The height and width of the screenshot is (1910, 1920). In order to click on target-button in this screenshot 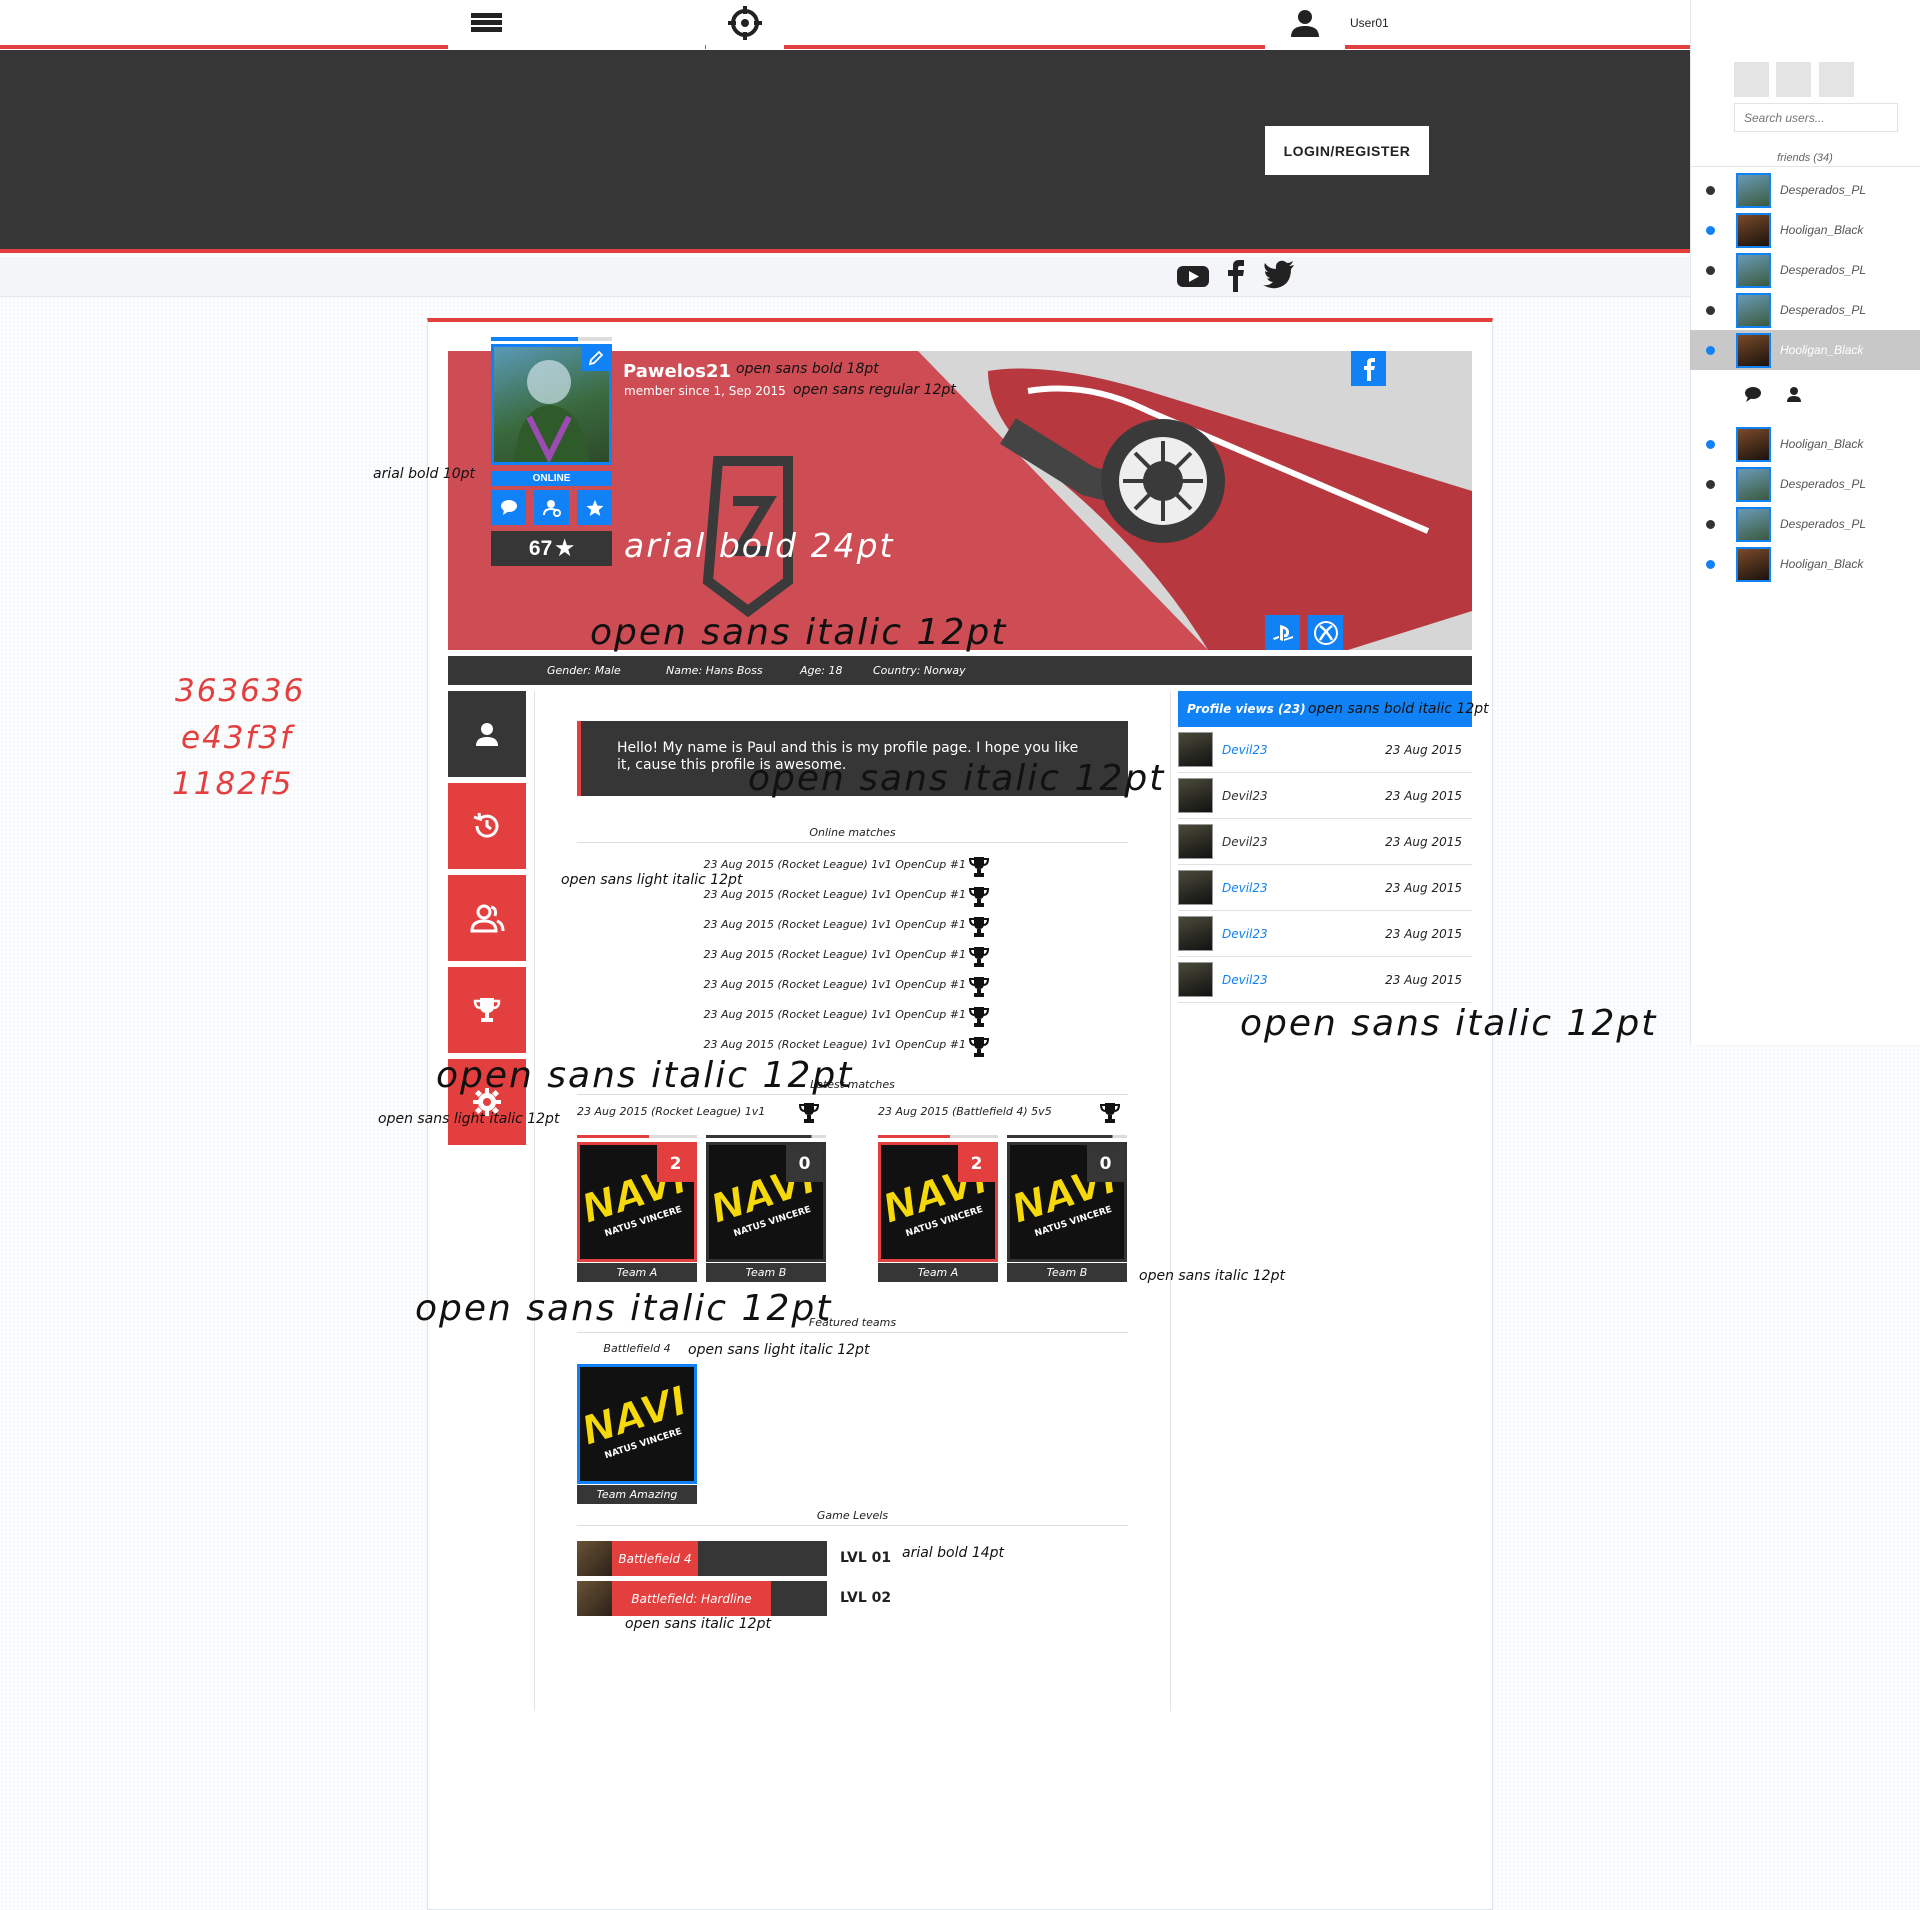, I will do `click(745, 25)`.